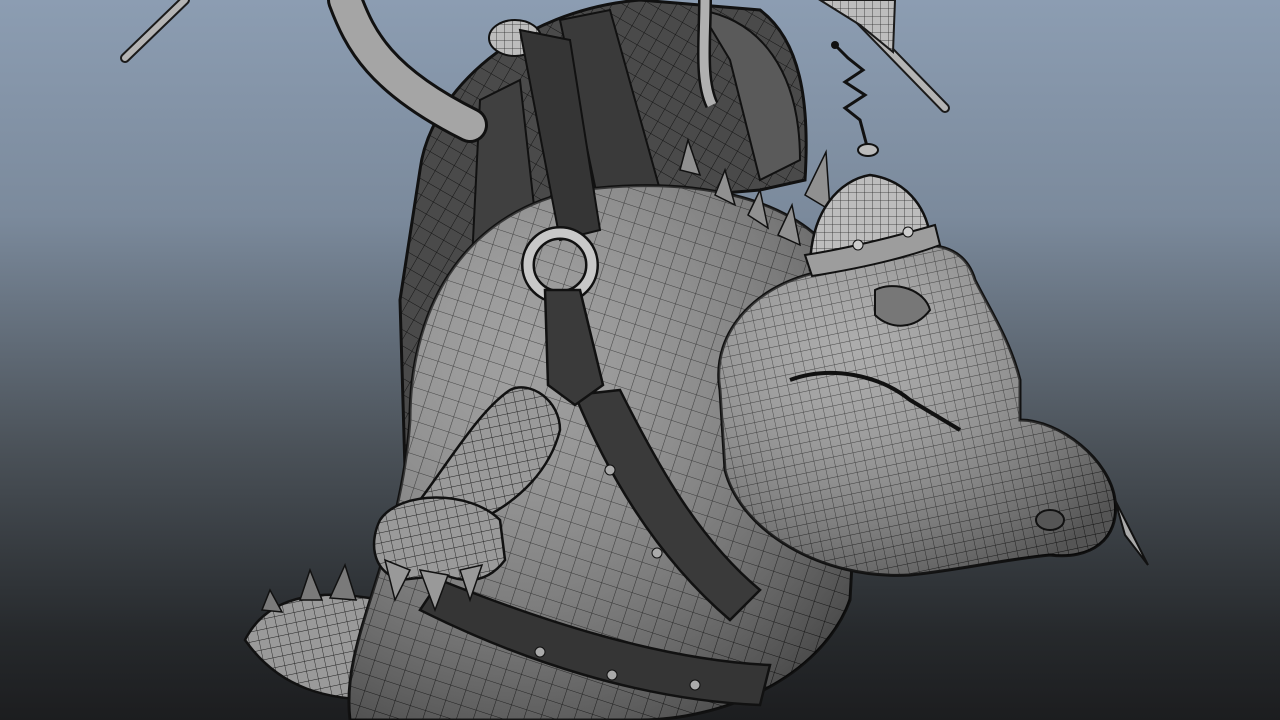 This screenshot has width=1280, height=720. I want to click on weapon-blade-icon, so click(884, 56).